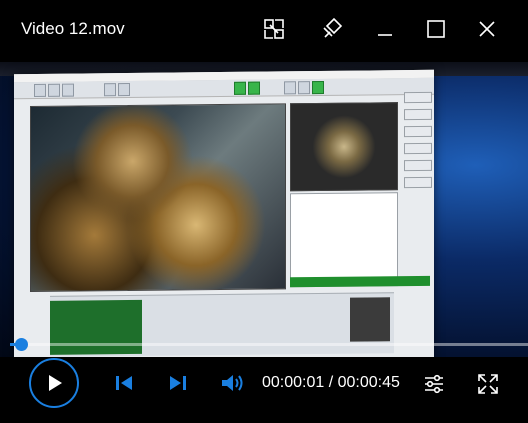 Image resolution: width=528 pixels, height=423 pixels. Describe the element at coordinates (344, 147) in the screenshot. I see `video-sample-view` at that location.